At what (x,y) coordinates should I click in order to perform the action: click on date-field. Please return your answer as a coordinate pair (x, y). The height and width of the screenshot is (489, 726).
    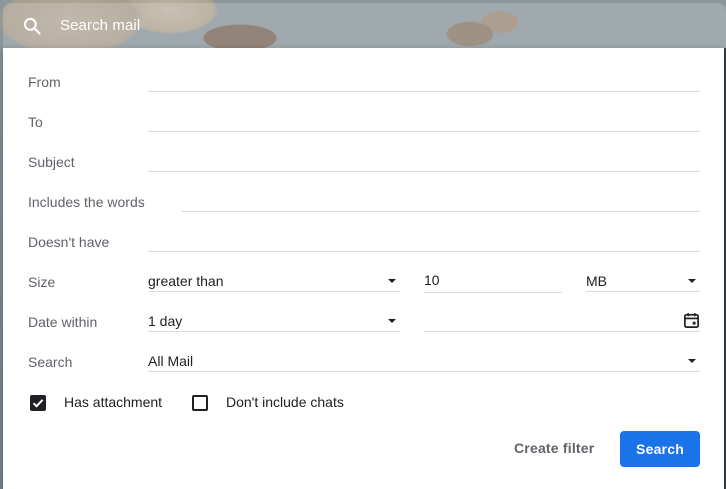
    Looking at the image, I should click on (562, 321).